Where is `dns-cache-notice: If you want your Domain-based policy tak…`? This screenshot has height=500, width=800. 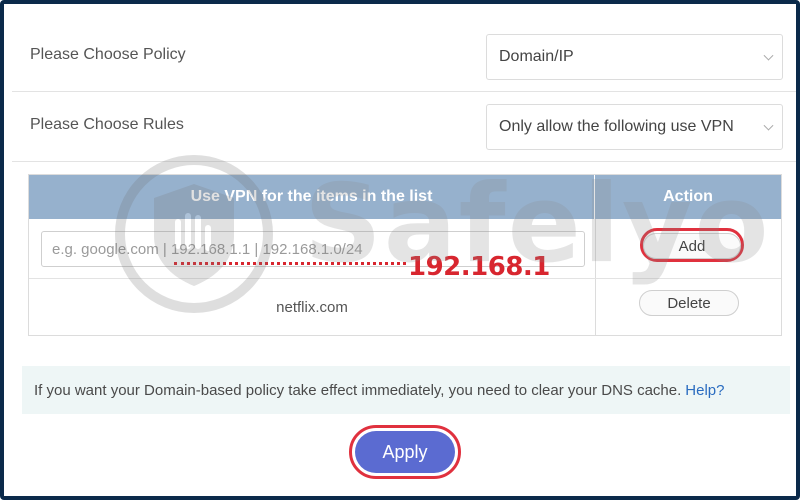 dns-cache-notice: If you want your Domain-based policy tak… is located at coordinates (406, 390).